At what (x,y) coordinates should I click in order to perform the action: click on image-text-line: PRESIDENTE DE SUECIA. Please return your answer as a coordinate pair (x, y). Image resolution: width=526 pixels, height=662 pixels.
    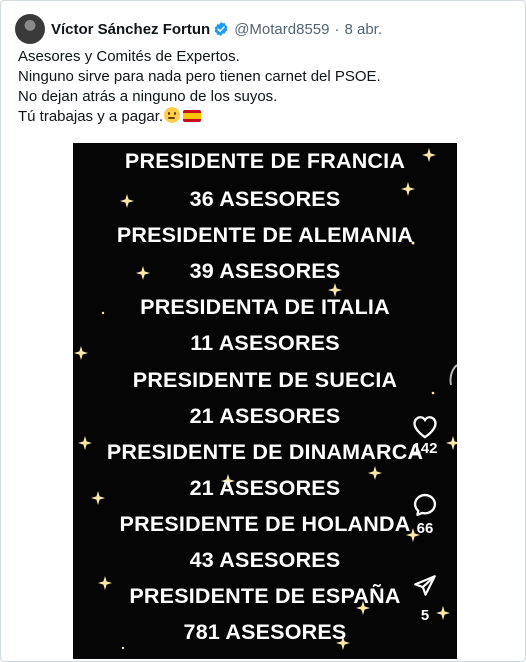
    Looking at the image, I should click on (265, 380).